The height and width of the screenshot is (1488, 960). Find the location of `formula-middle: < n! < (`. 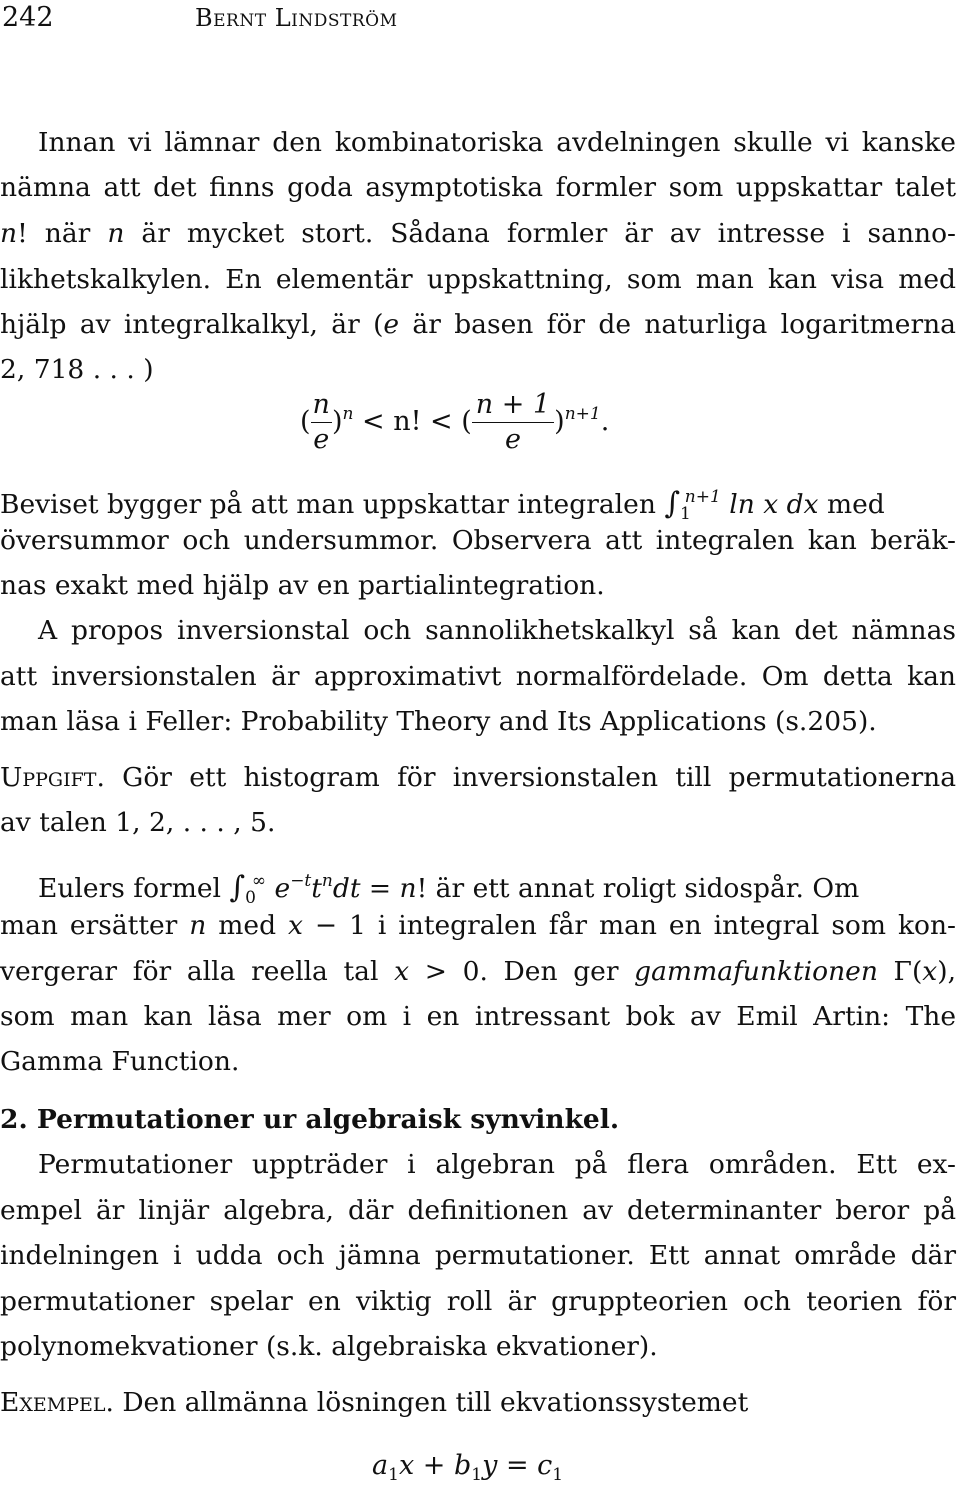

formula-middle: < n! < ( is located at coordinates (412, 421).